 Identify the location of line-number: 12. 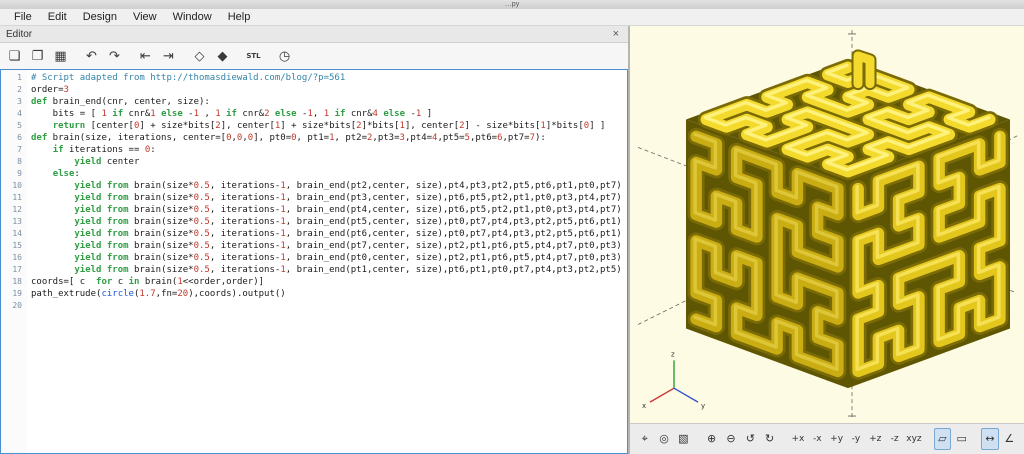
(17, 209).